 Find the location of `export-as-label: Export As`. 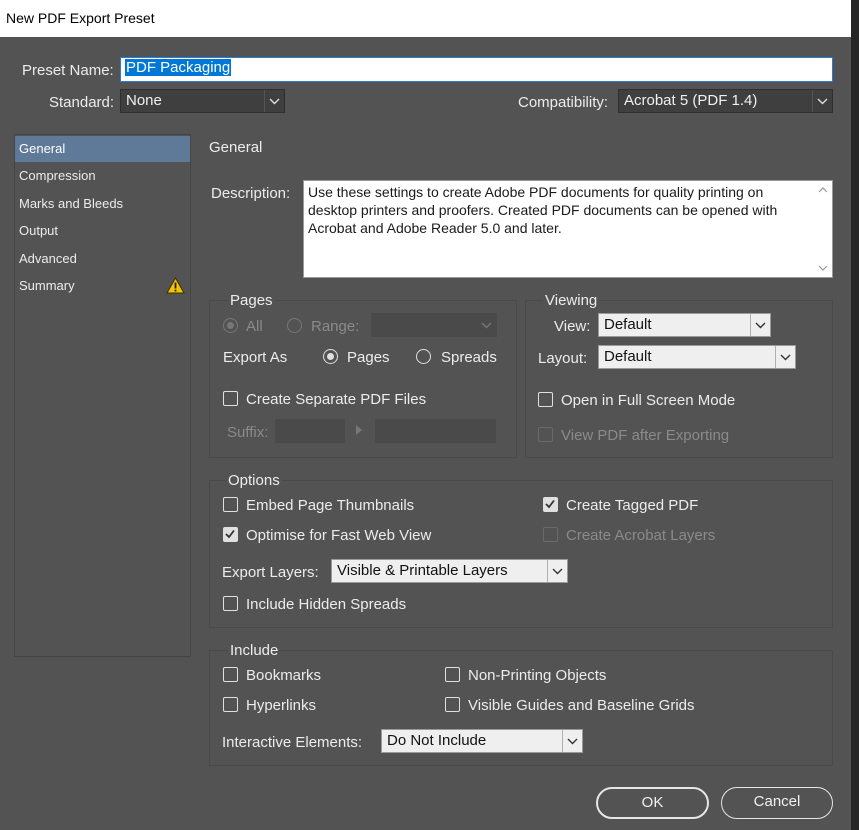

export-as-label: Export As is located at coordinates (255, 357).